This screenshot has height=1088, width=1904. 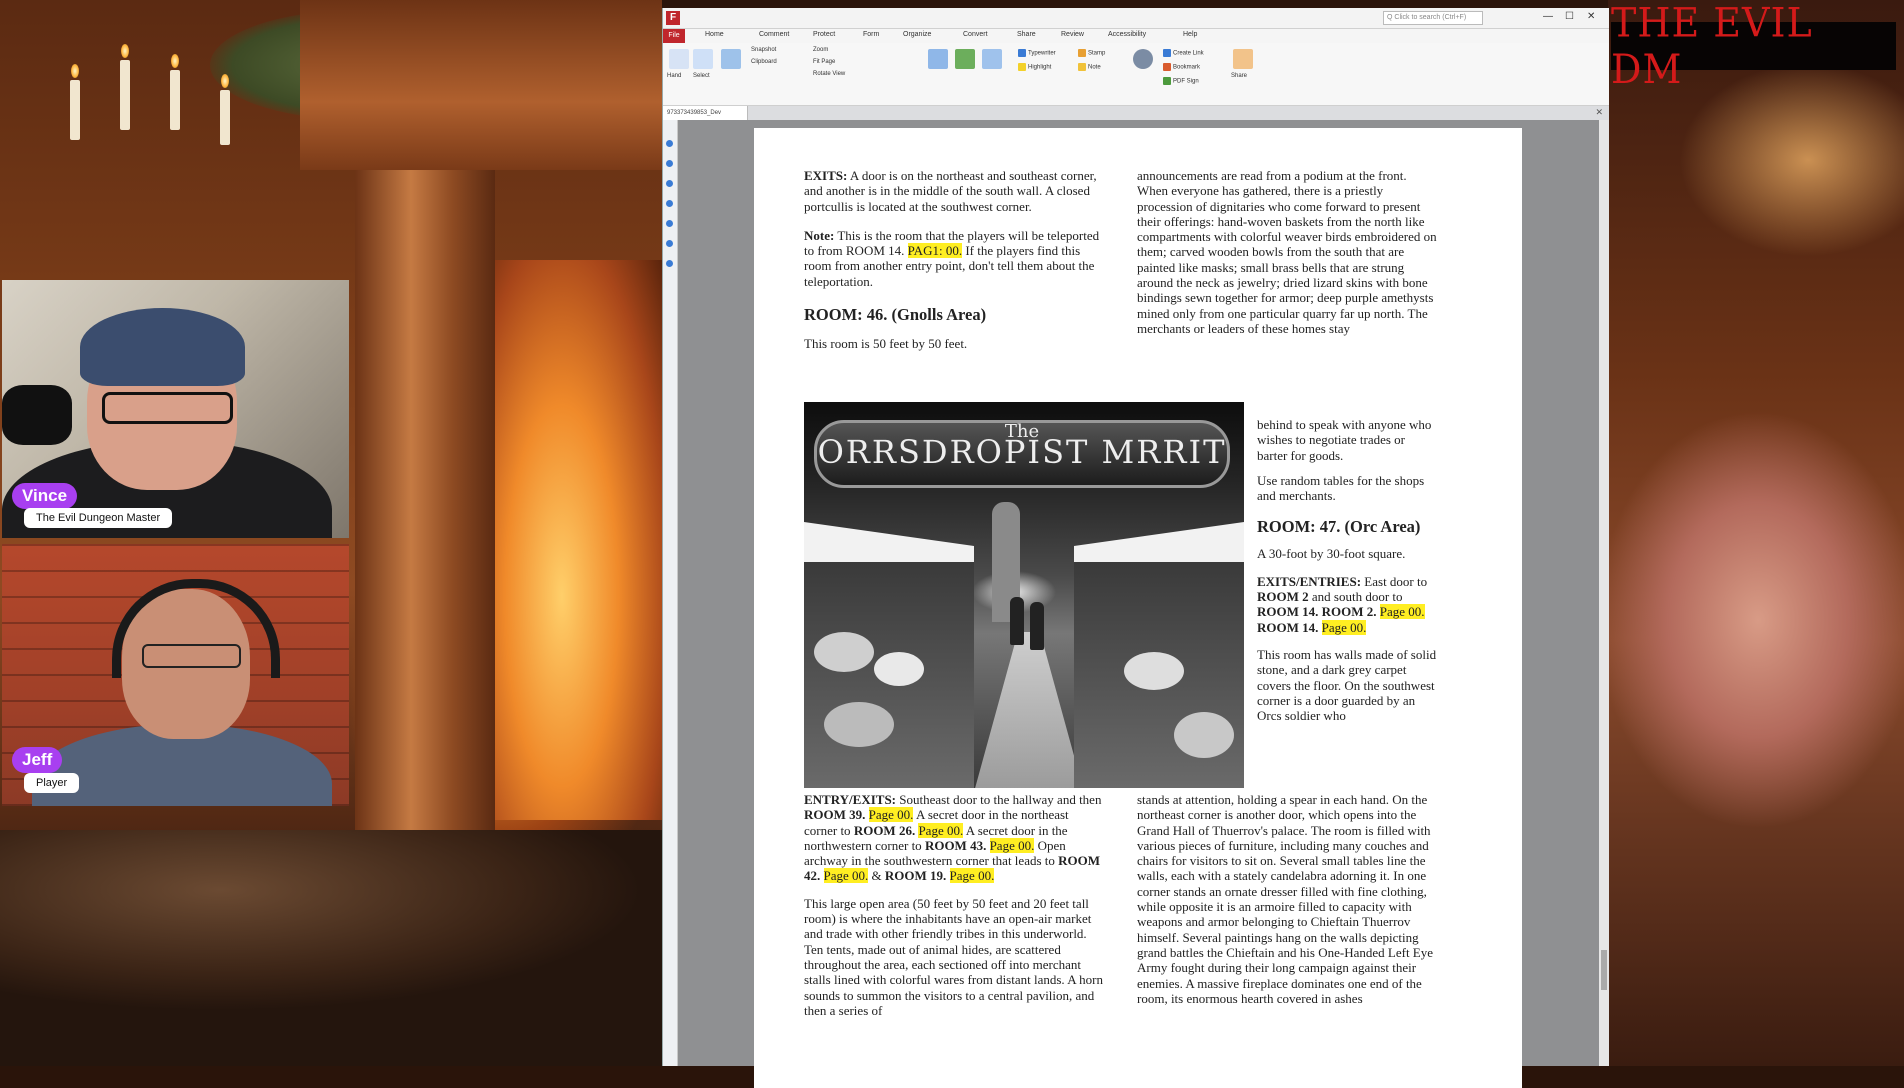 I want to click on menu-protect: Protect, so click(x=824, y=34).